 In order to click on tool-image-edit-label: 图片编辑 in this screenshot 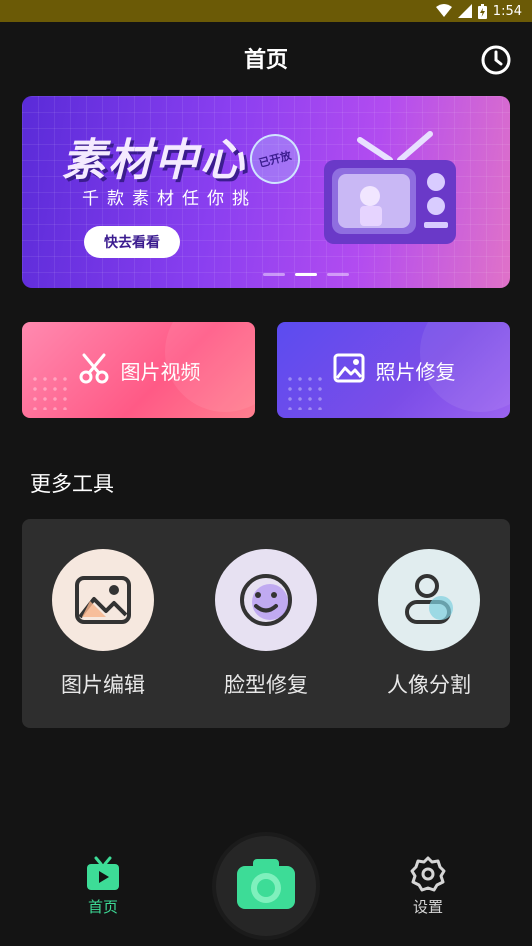, I will do `click(103, 685)`.